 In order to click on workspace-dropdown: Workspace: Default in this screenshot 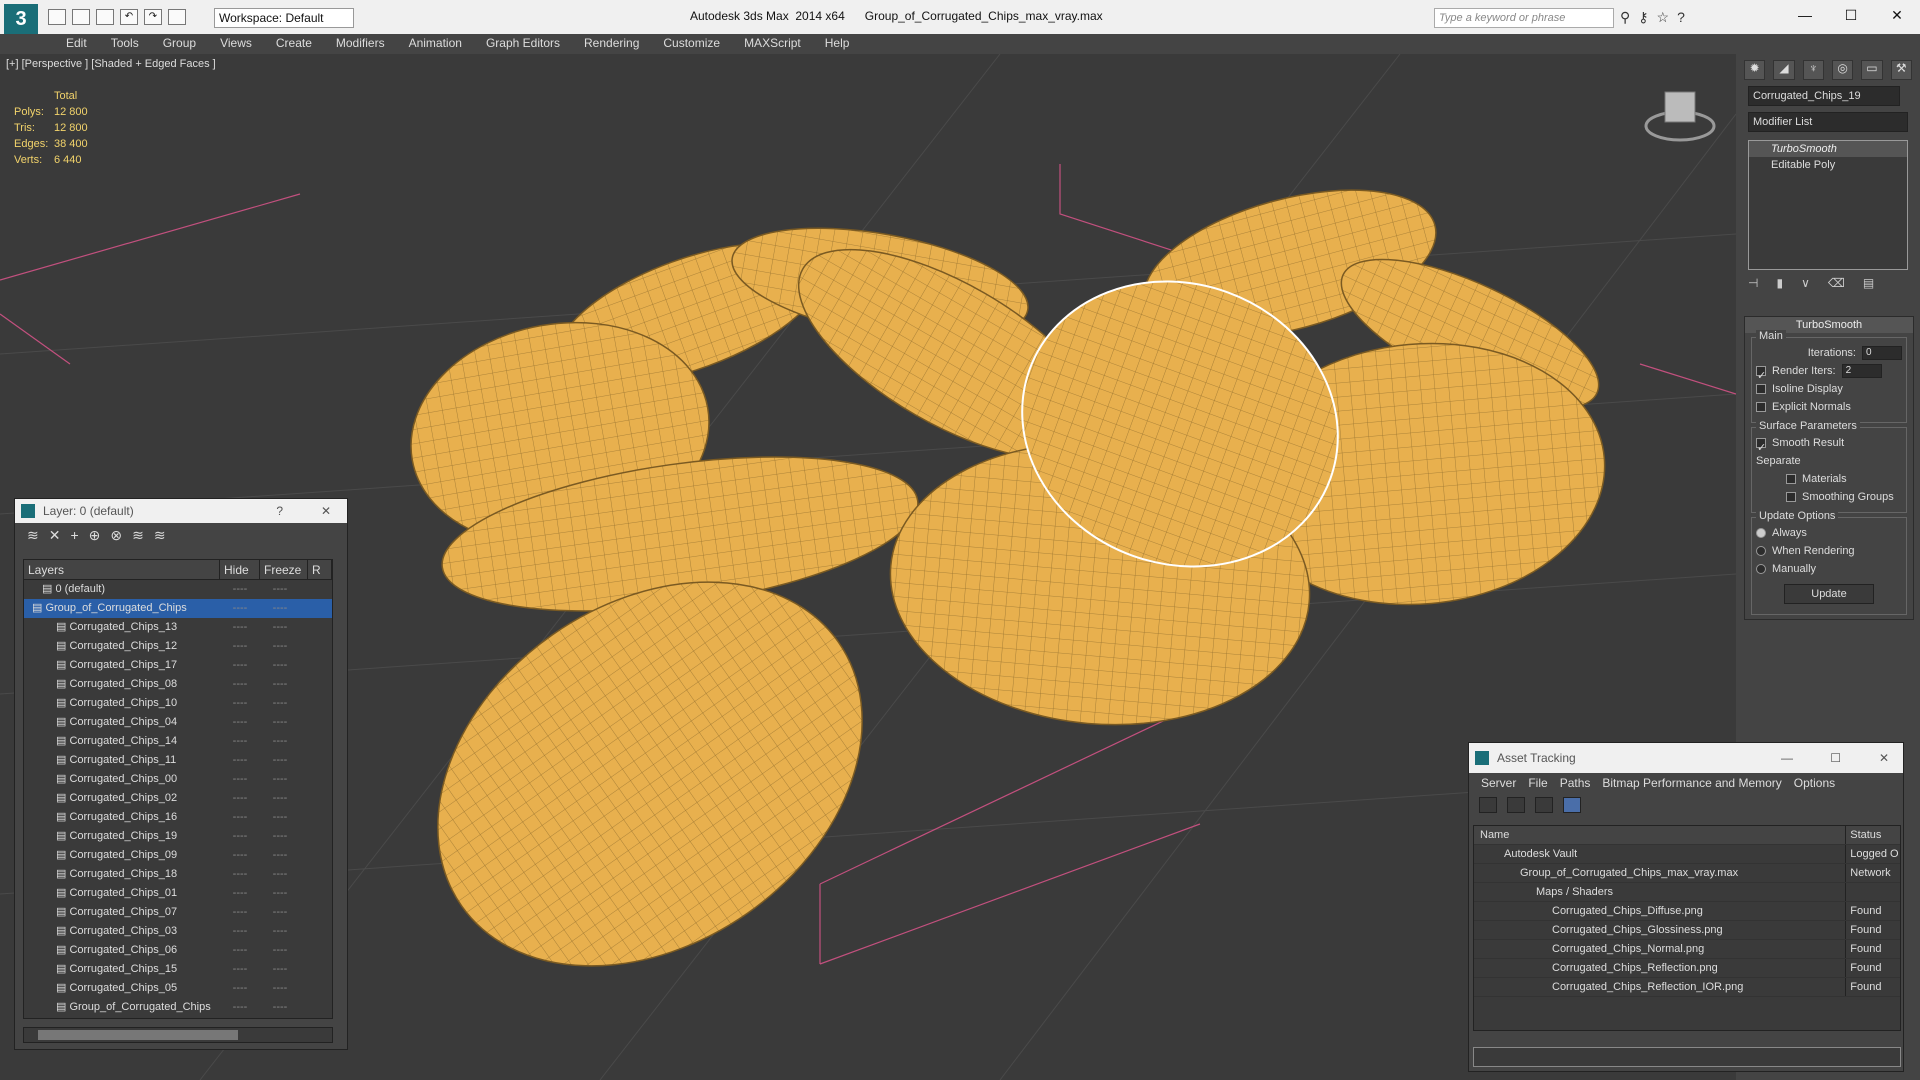, I will do `click(284, 18)`.